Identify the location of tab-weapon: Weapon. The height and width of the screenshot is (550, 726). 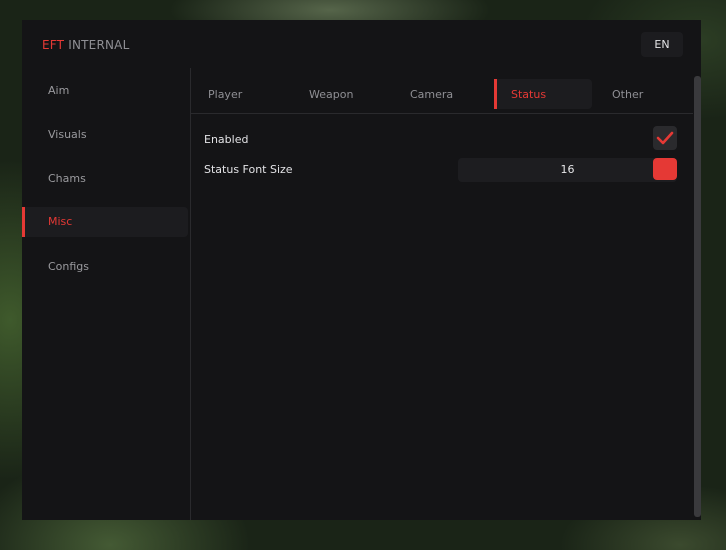
(341, 94).